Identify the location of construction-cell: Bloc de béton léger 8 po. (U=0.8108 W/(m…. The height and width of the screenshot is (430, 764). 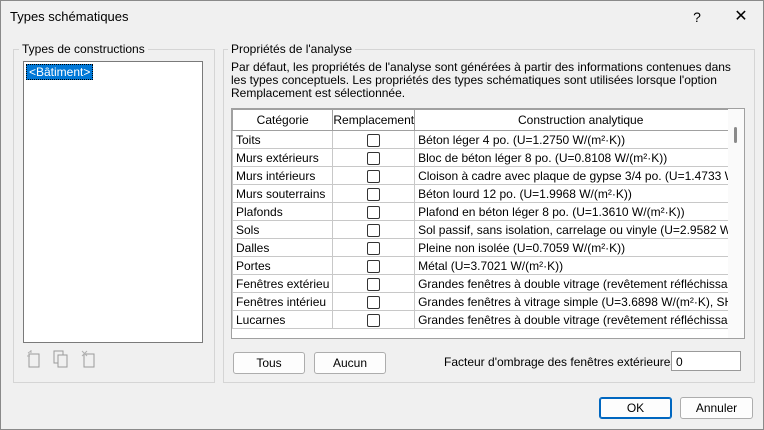
(579, 157).